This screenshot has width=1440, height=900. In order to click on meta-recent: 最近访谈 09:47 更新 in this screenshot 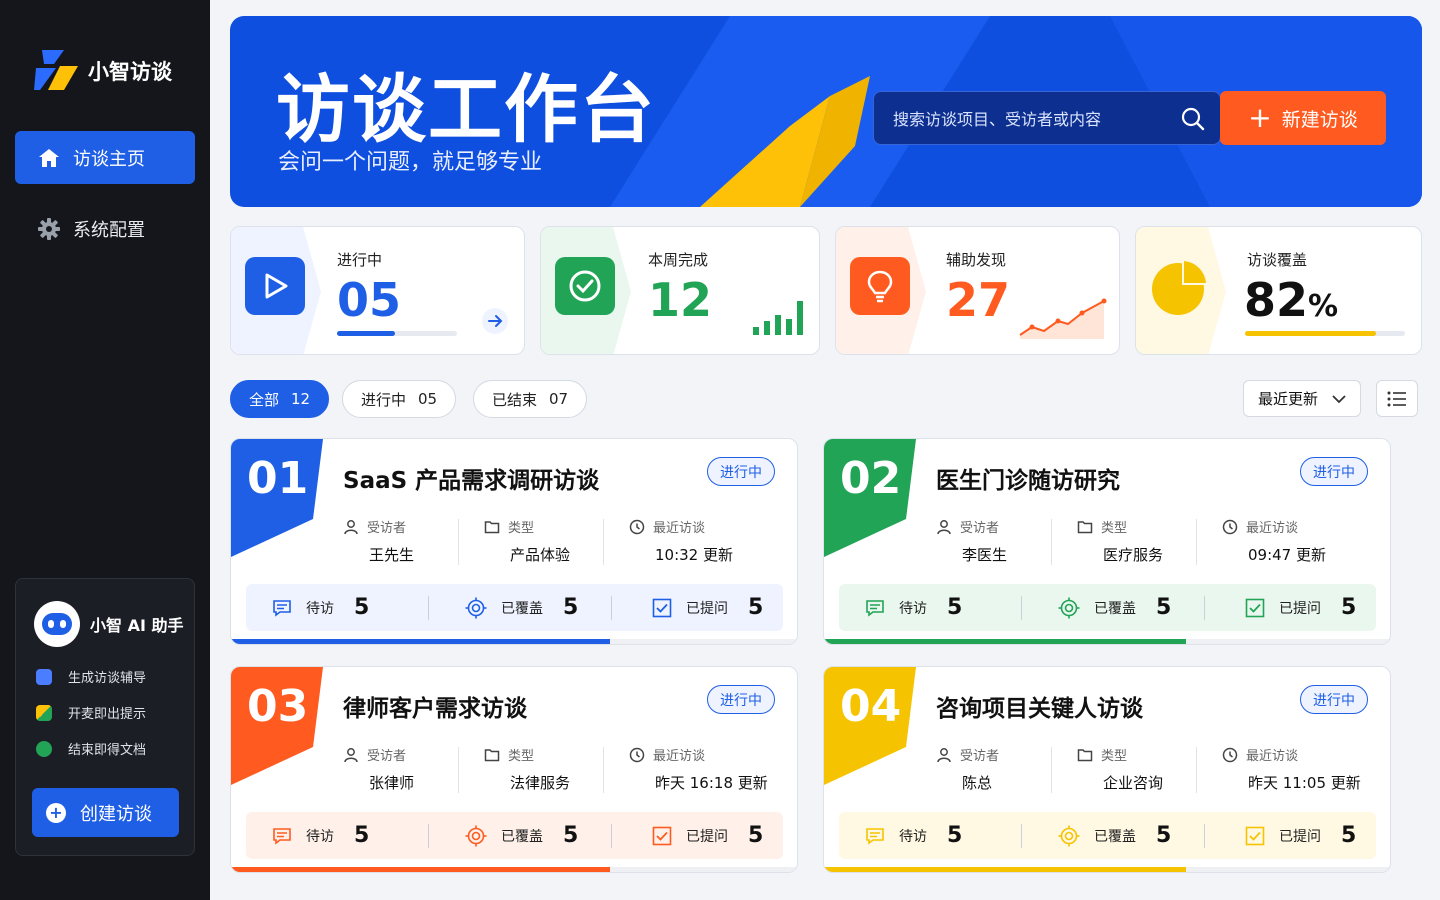, I will do `click(1274, 541)`.